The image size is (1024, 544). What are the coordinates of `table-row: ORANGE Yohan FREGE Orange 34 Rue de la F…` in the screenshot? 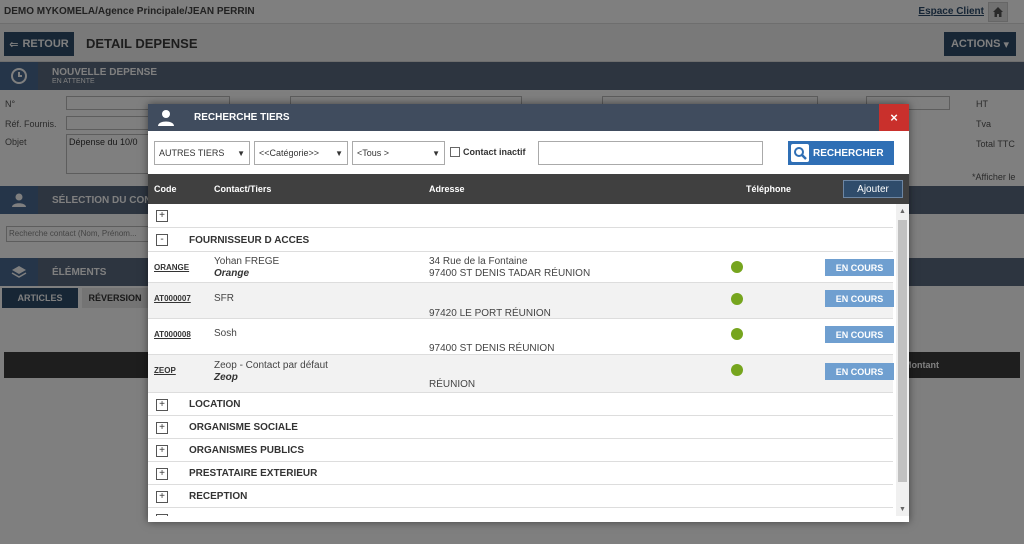 It's located at (521, 267).